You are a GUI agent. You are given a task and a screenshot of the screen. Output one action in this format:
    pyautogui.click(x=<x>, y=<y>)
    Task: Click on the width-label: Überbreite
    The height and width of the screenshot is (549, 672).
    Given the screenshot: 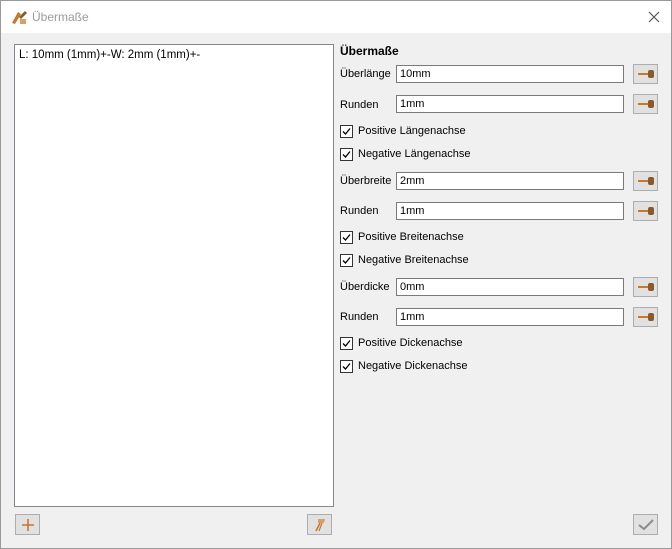 What is the action you would take?
    pyautogui.click(x=366, y=181)
    